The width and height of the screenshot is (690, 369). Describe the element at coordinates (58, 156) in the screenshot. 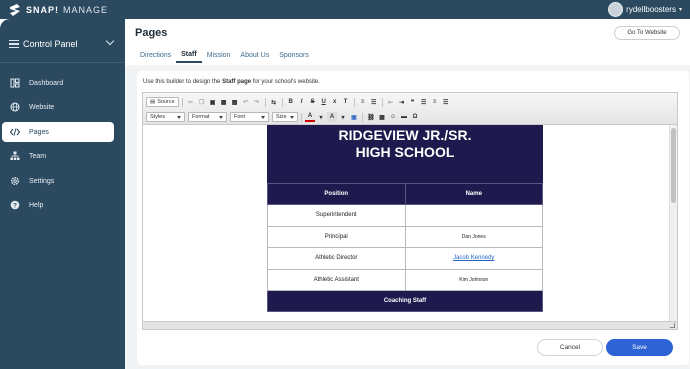

I see `sidebar-item-team: Team` at that location.